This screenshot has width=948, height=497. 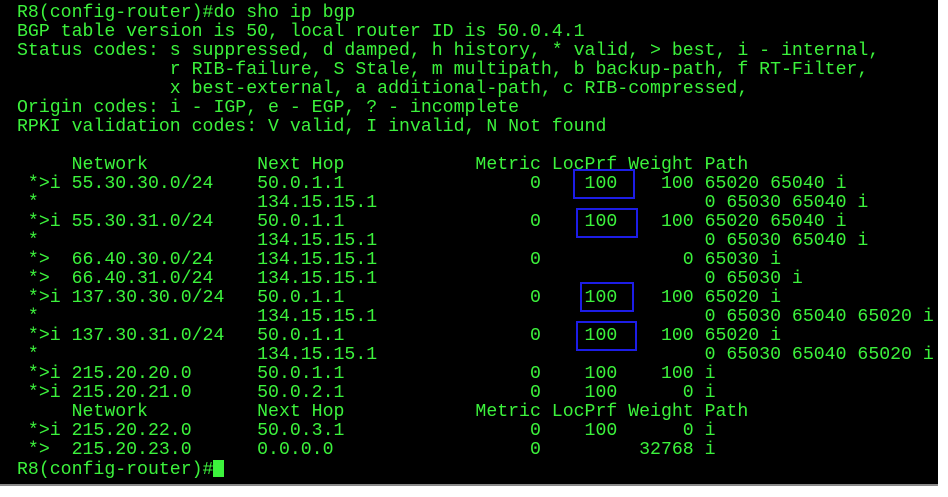 What do you see at coordinates (186, 13) in the screenshot?
I see `command-line: R8(config-router)#do sho ip bgp` at bounding box center [186, 13].